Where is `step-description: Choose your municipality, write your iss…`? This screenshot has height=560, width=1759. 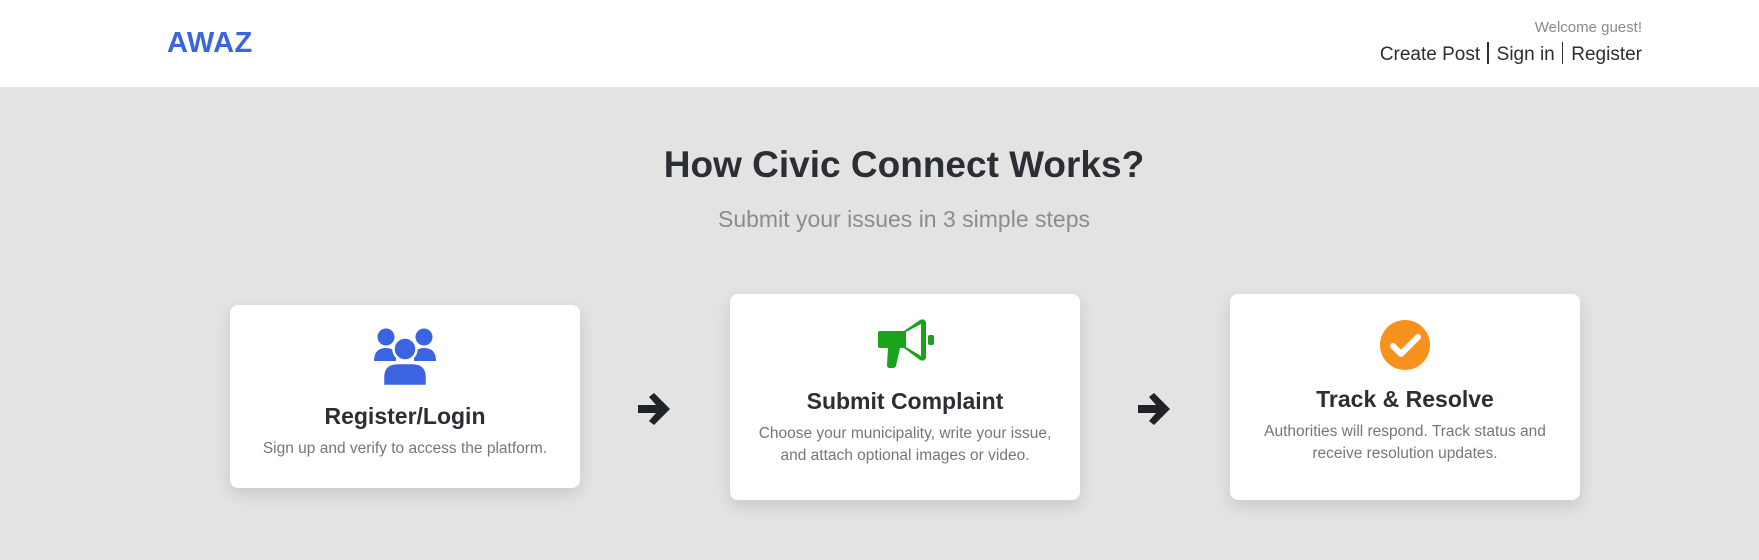
step-description: Choose your municipality, write your iss… is located at coordinates (905, 444).